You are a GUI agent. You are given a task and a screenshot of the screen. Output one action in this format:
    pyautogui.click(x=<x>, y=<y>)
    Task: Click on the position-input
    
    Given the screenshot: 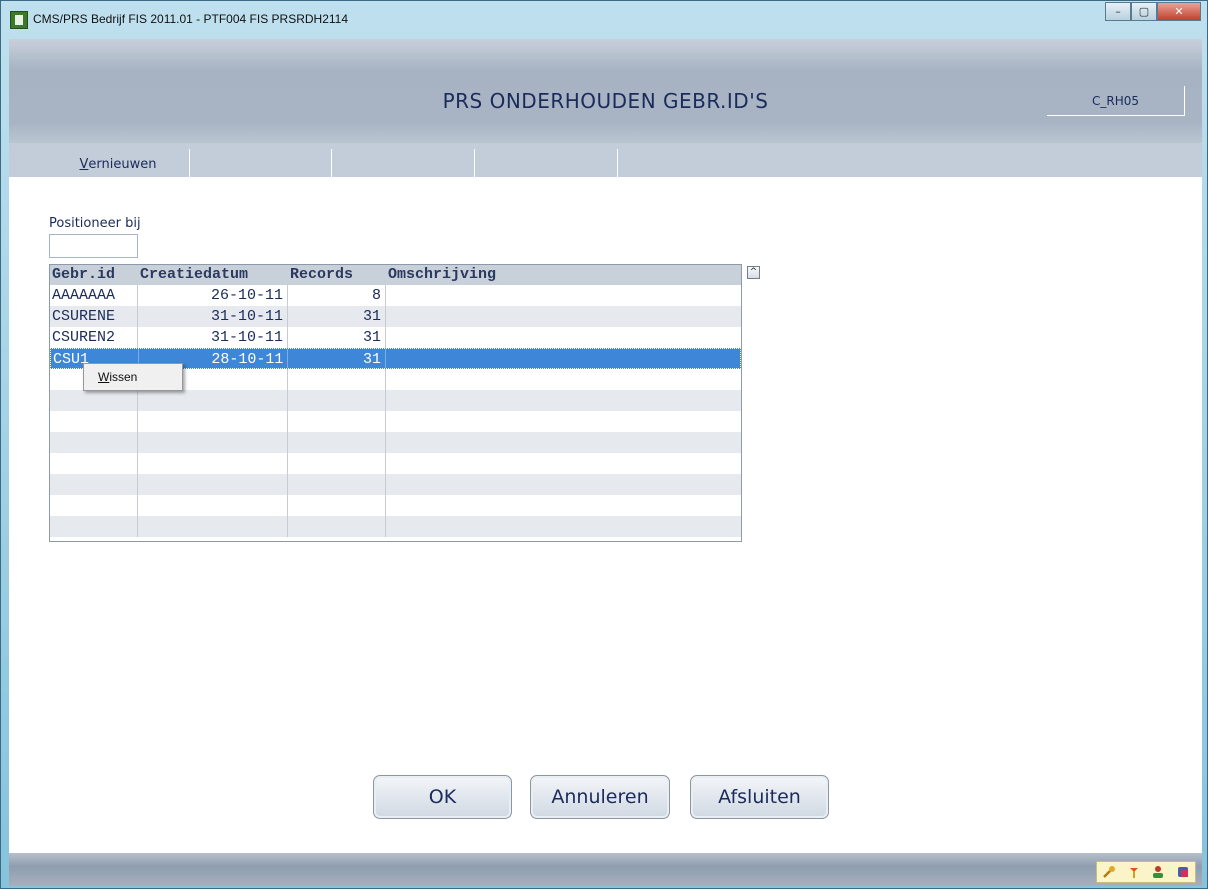 What is the action you would take?
    pyautogui.click(x=93, y=246)
    